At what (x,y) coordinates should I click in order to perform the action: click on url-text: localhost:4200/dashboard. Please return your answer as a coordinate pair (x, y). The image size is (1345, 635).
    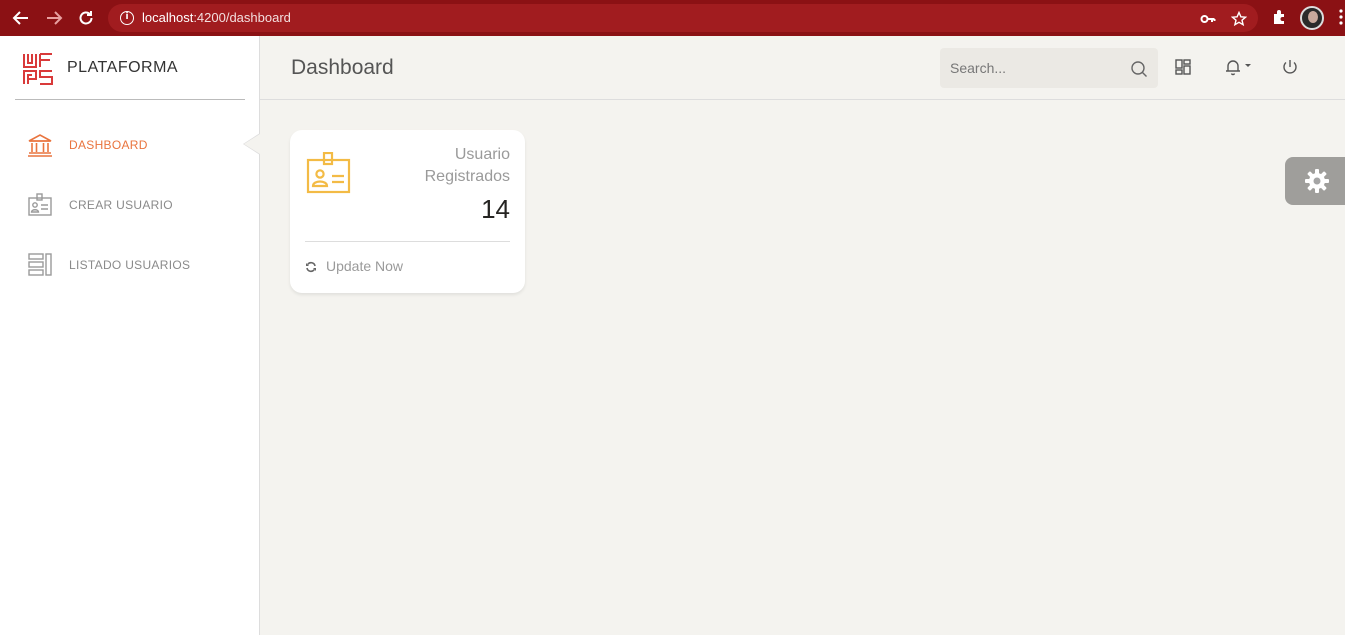
    Looking at the image, I should click on (216, 17).